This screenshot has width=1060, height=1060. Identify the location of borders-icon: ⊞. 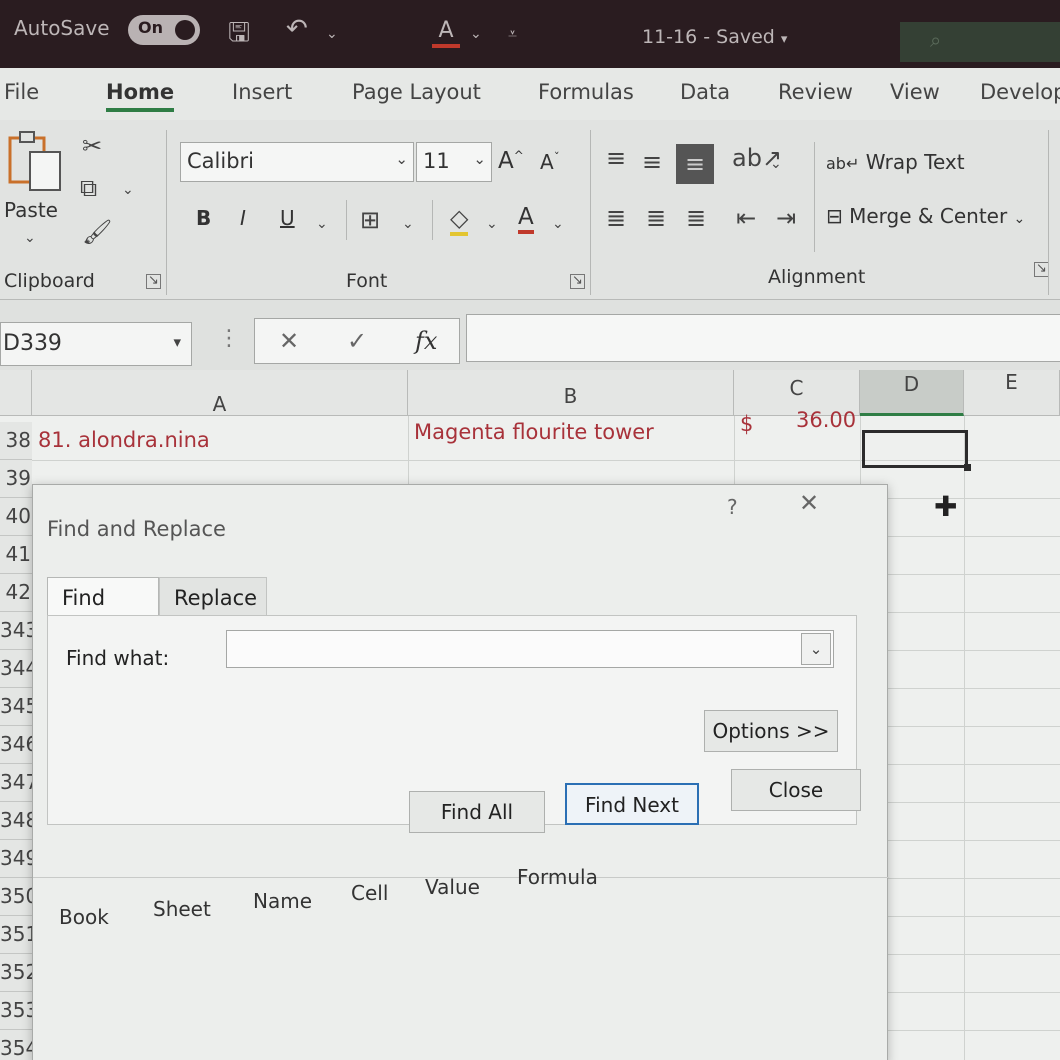
(370, 220).